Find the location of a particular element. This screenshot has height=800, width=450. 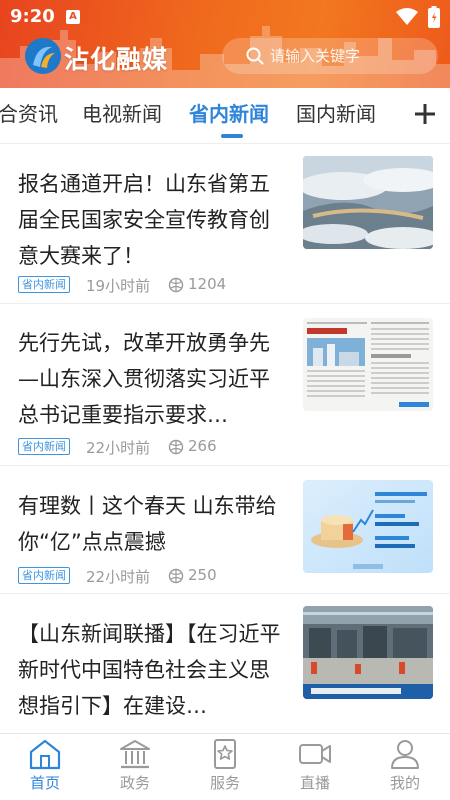

logo-icon is located at coordinates (43, 56).